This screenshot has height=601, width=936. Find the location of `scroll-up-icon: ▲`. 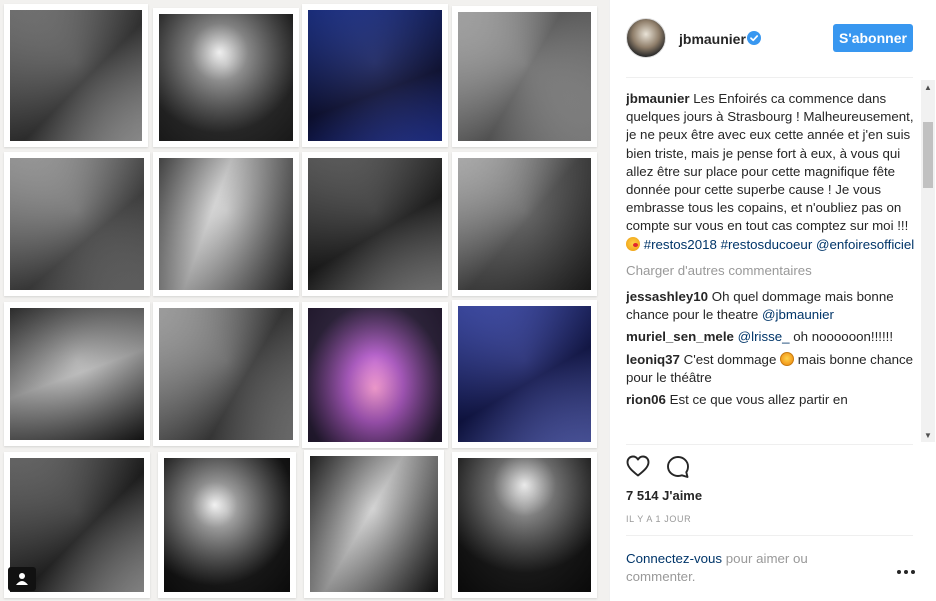

scroll-up-icon: ▲ is located at coordinates (928, 87).